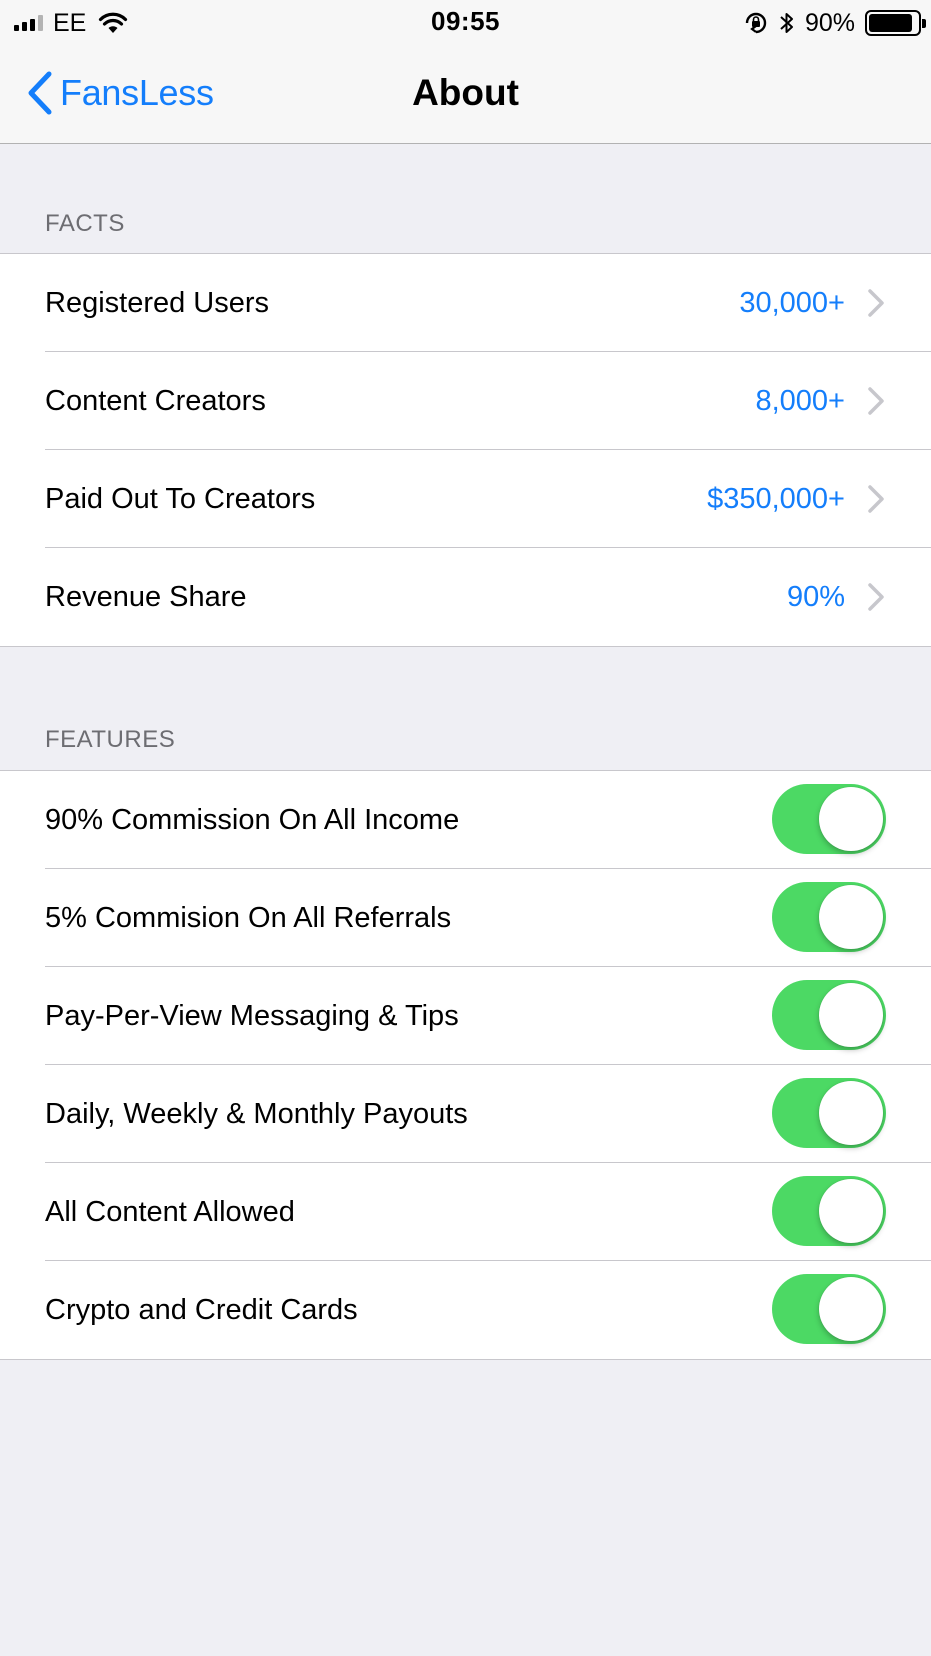  What do you see at coordinates (465, 918) in the screenshot?
I see `feature-row-referrals: 5% Commision On All Referrals` at bounding box center [465, 918].